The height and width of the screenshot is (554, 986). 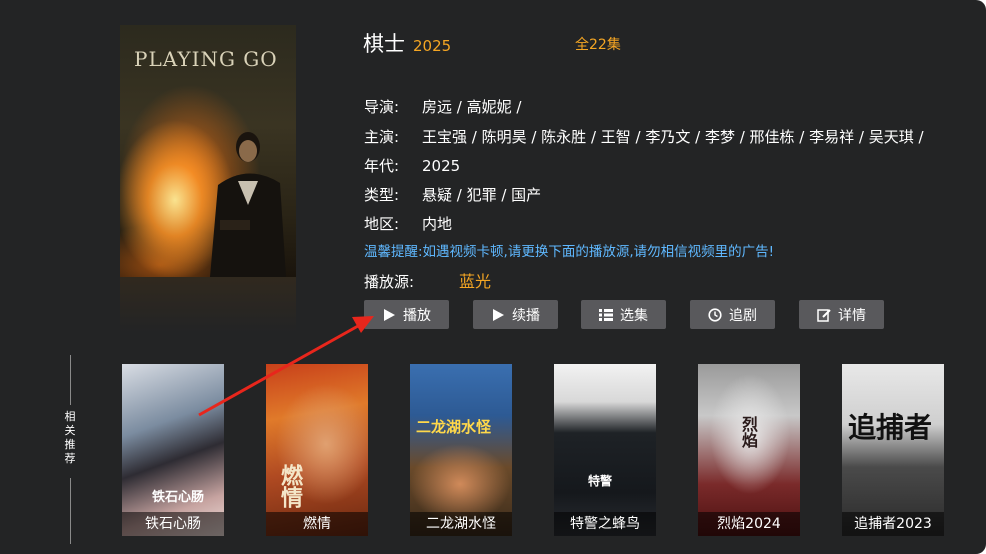 I want to click on cast-label: 主演:, so click(x=382, y=137).